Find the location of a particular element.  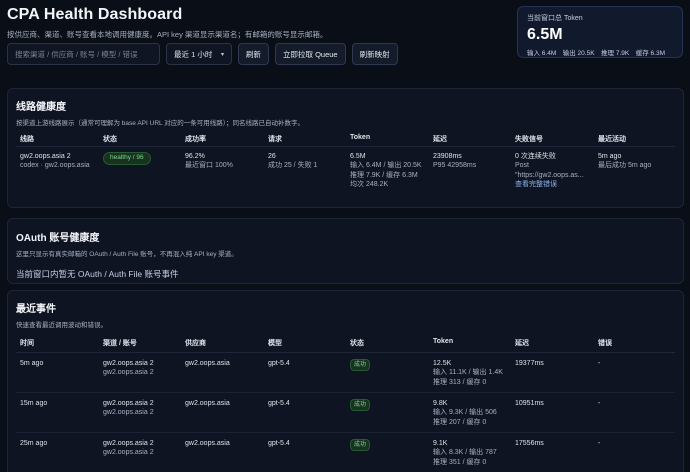

toolbar: 最近 1 小时 ▾ 刷新 立即拉取 Queue 刷新映射 is located at coordinates (202, 54).